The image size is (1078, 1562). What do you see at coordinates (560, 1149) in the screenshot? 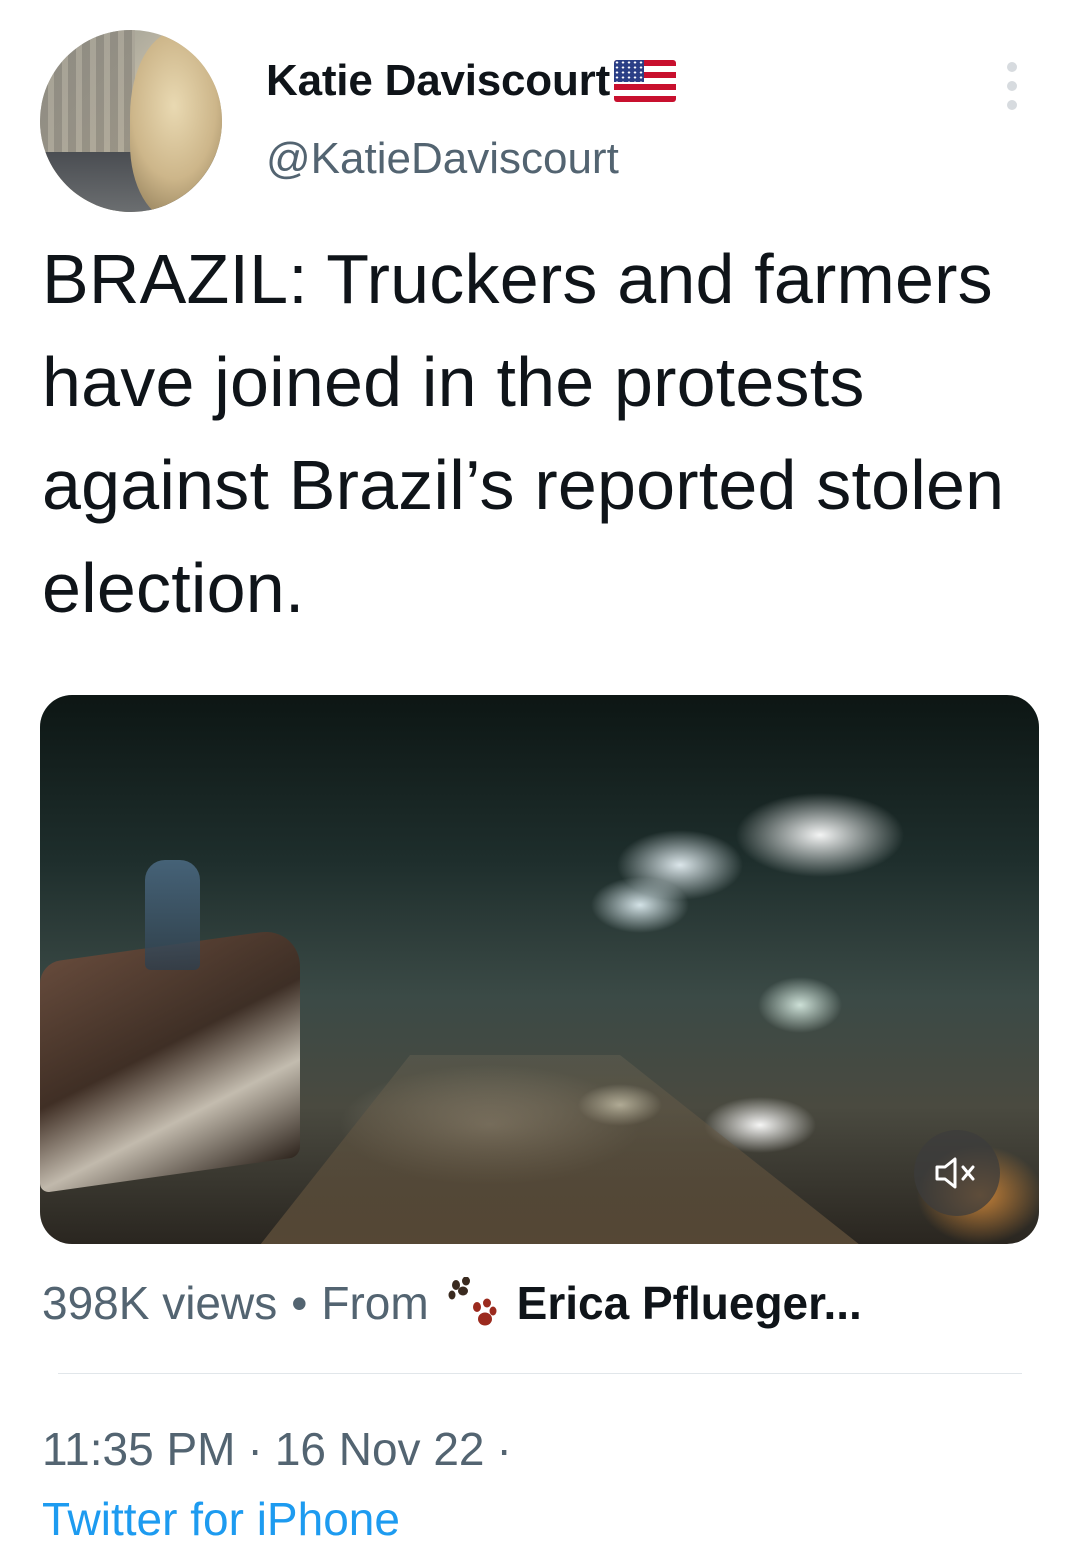
I see `video-frame-road` at bounding box center [560, 1149].